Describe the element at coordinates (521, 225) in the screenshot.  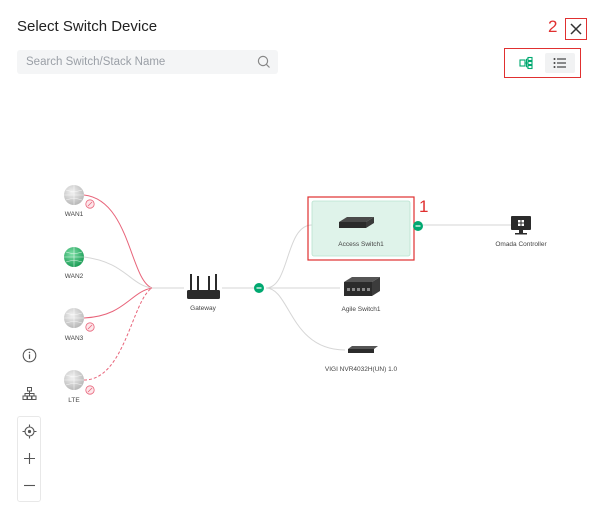
I see `omada-controller-node` at that location.